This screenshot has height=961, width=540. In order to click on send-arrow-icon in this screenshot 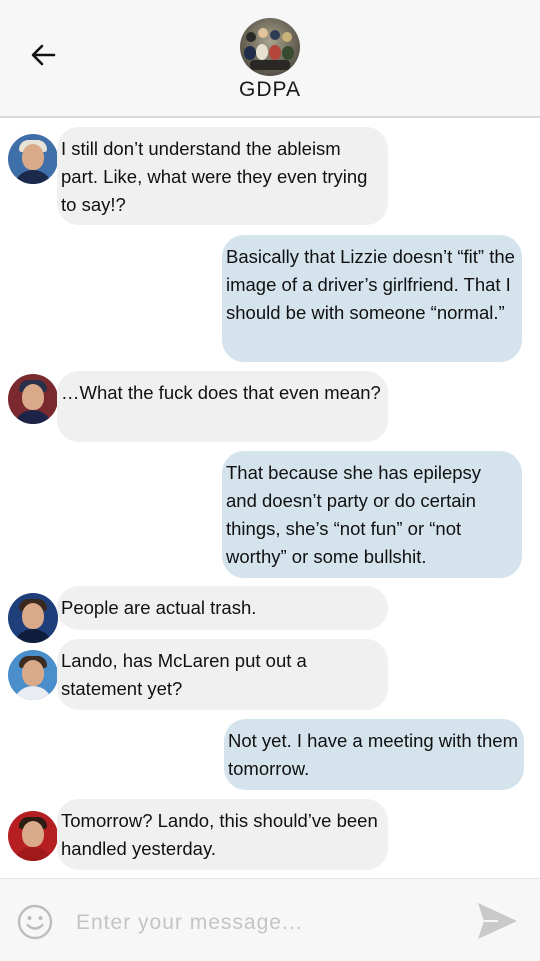, I will do `click(497, 921)`.